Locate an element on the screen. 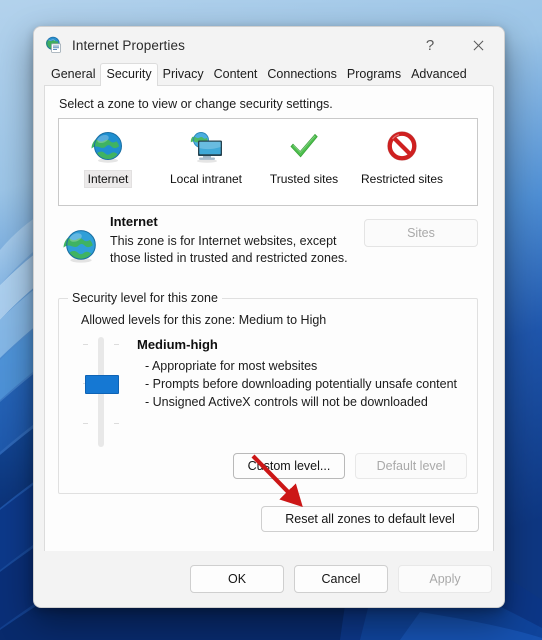 The height and width of the screenshot is (640, 542). title-bar: Internet Properties ? is located at coordinates (269, 45).